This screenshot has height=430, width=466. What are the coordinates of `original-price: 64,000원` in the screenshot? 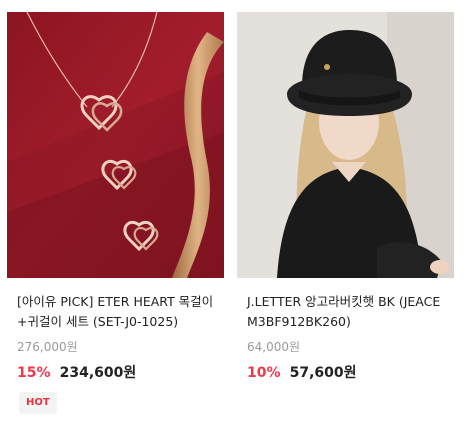 It's located at (274, 347).